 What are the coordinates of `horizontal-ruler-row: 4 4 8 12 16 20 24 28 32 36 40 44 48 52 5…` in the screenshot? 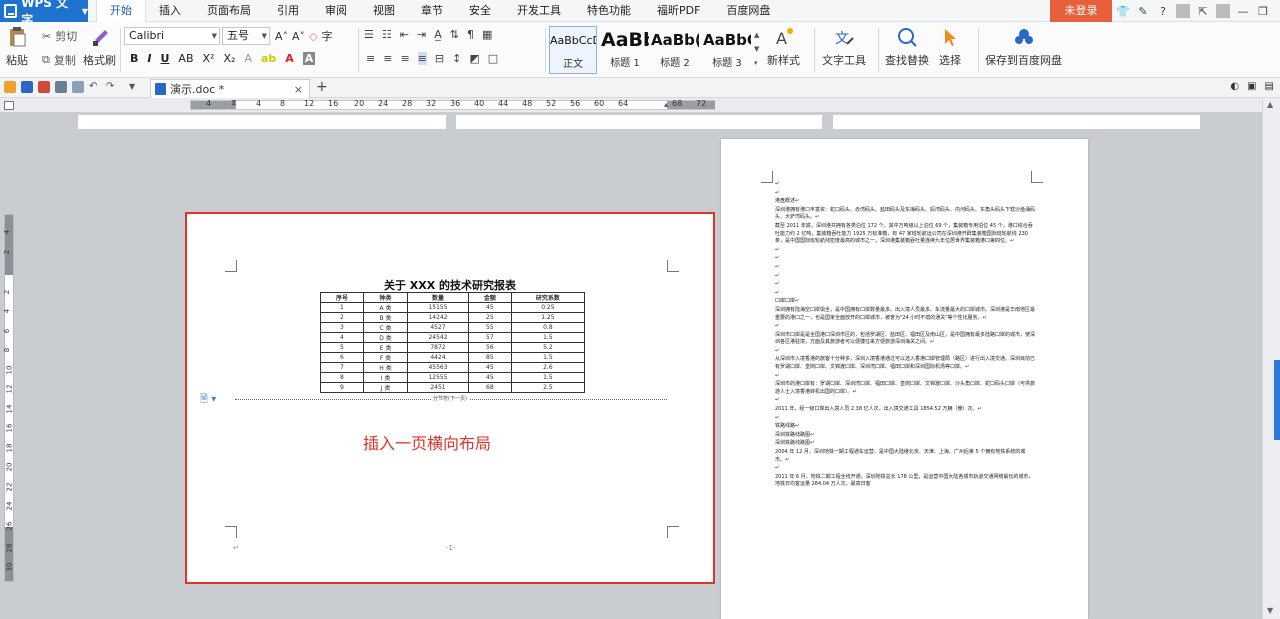 It's located at (640, 105).